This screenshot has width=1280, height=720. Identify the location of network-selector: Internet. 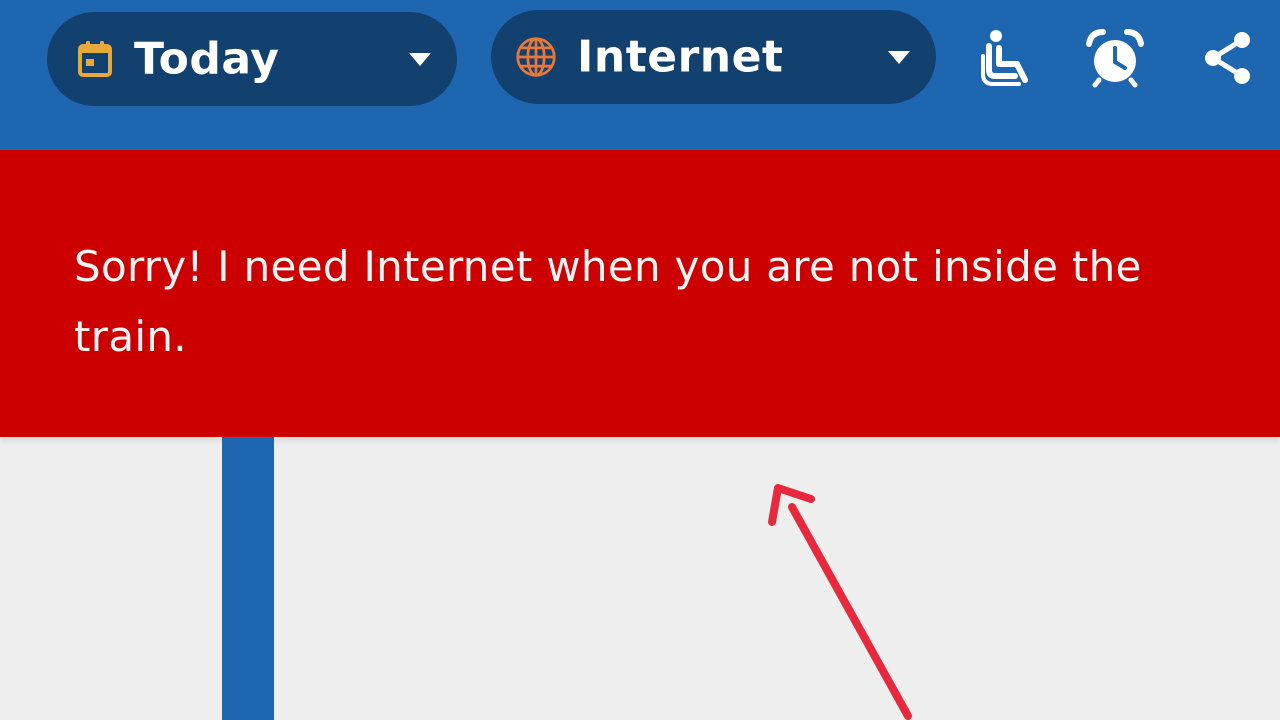
(713, 57).